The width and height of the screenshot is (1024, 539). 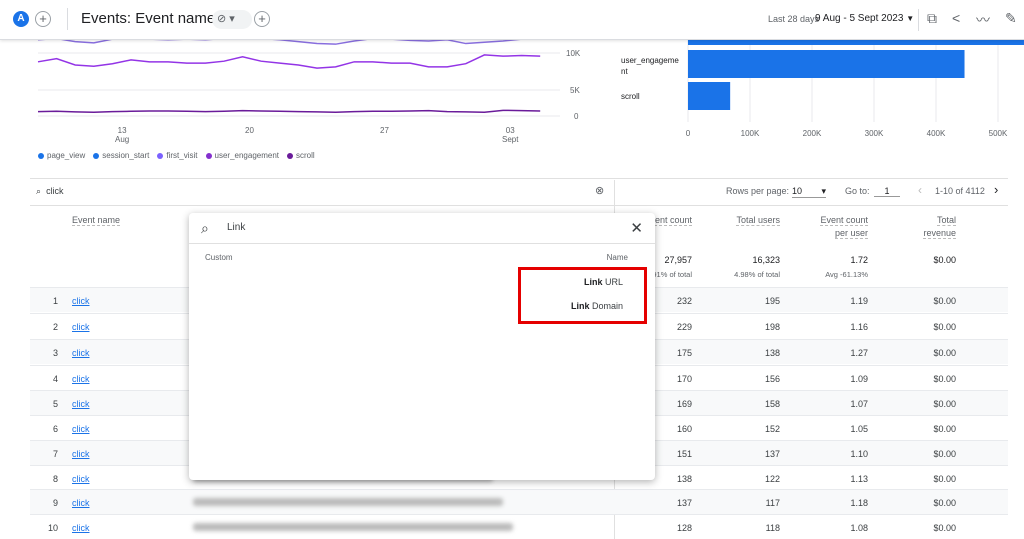 I want to click on table-search-value: click, so click(x=55, y=191).